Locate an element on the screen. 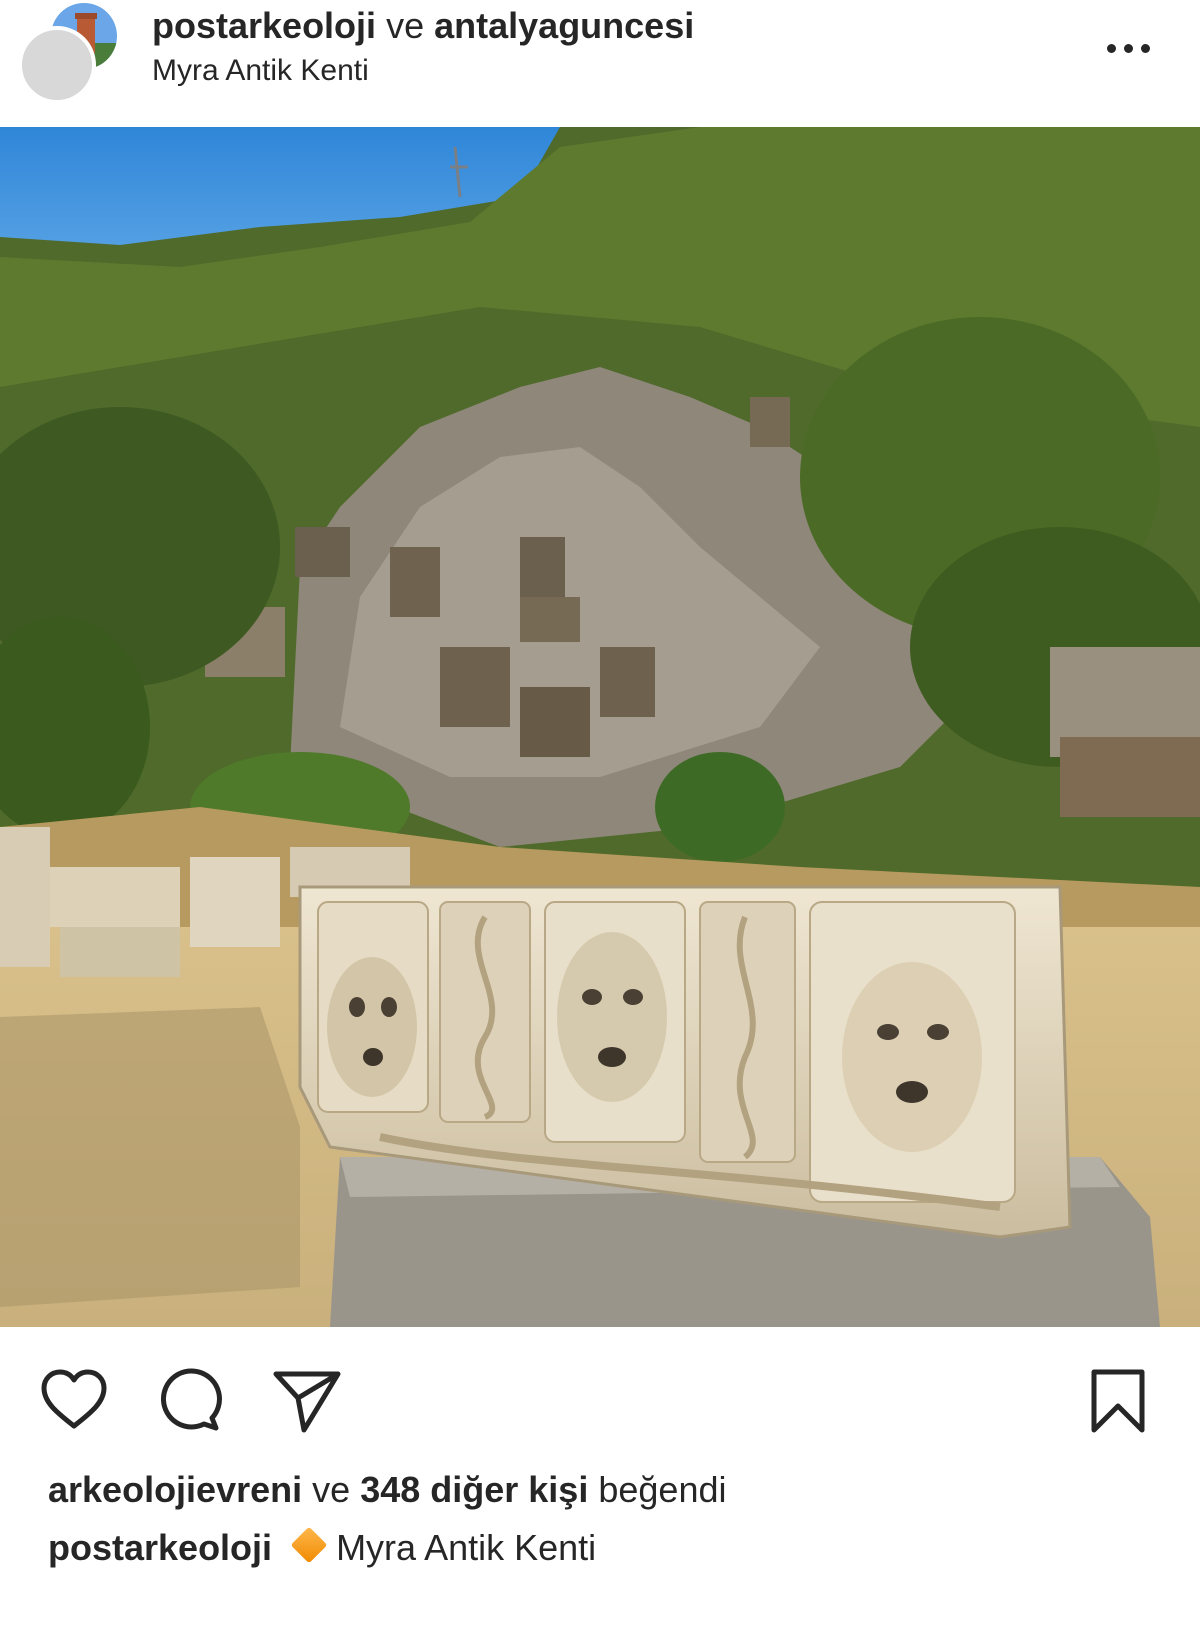  post-authors: postarkeoloji ve antalyaguncesi is located at coordinates (423, 26).